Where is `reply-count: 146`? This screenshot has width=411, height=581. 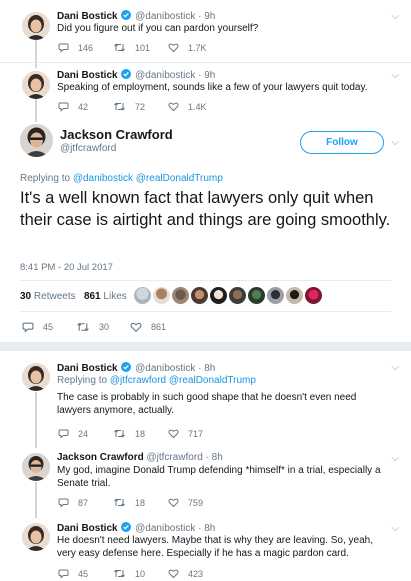
reply-count: 146 is located at coordinates (86, 47).